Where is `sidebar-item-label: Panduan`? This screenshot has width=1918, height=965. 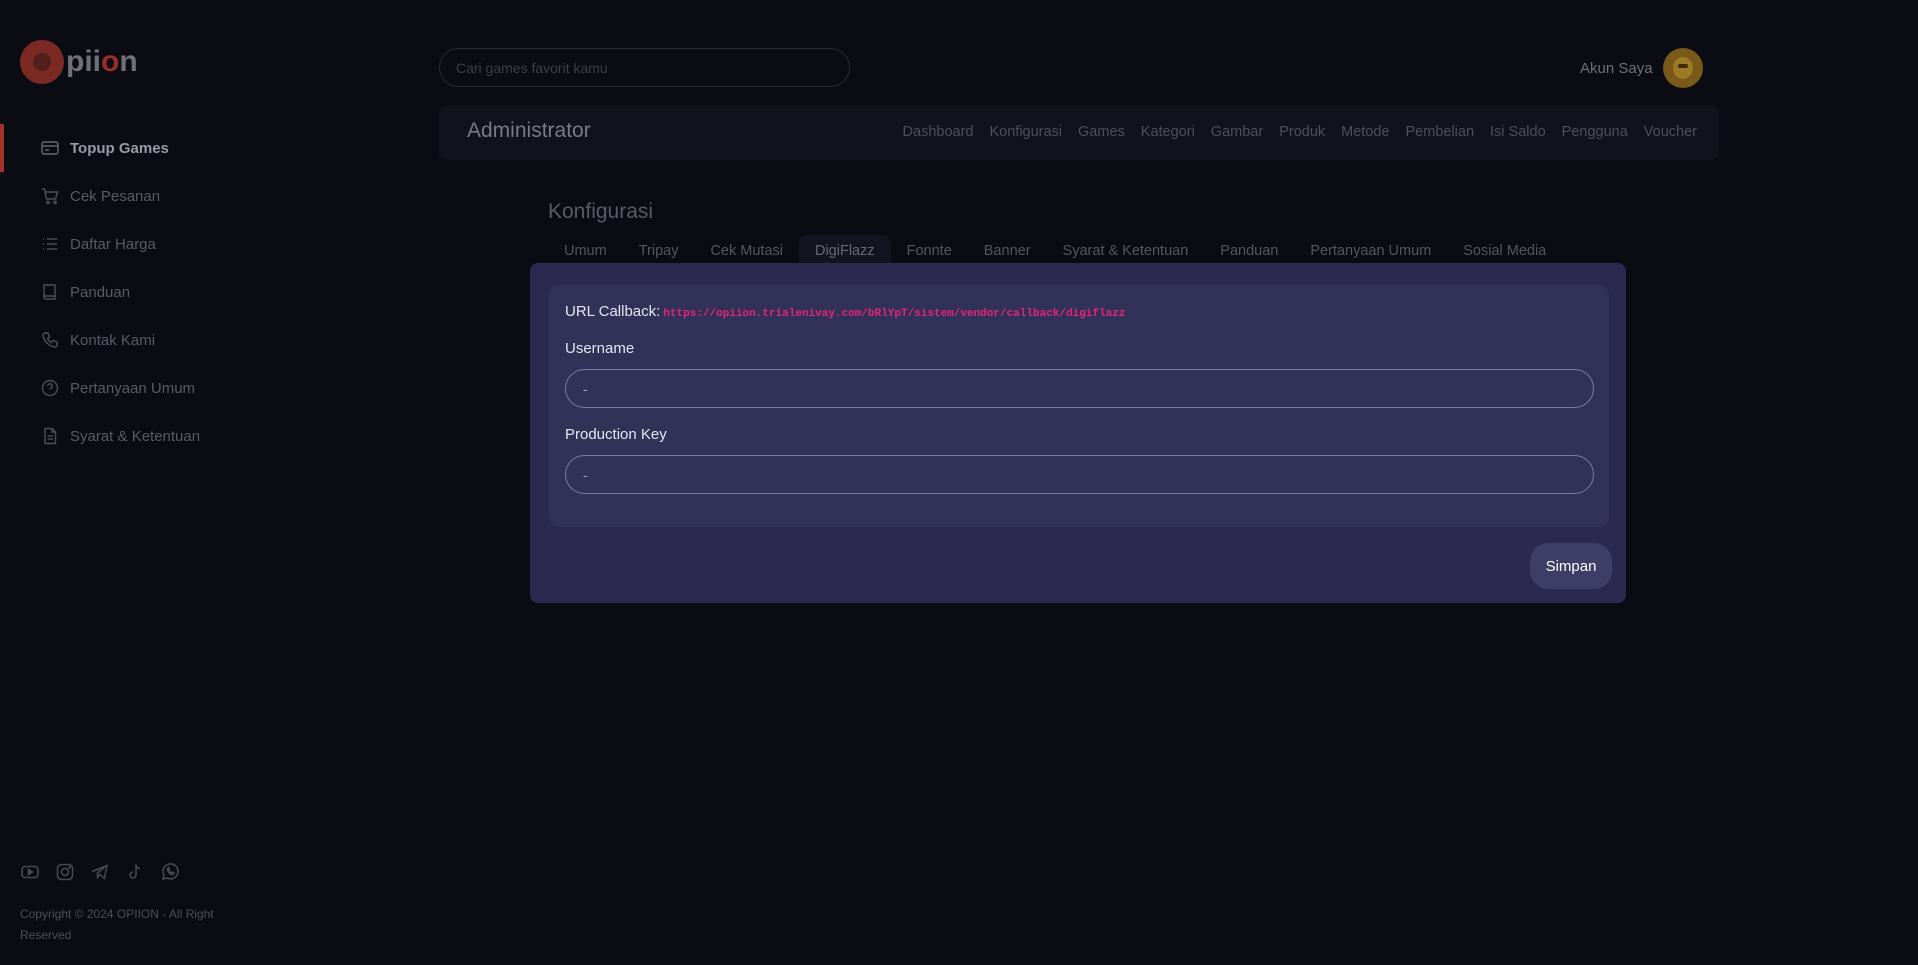
sidebar-item-label: Panduan is located at coordinates (100, 292).